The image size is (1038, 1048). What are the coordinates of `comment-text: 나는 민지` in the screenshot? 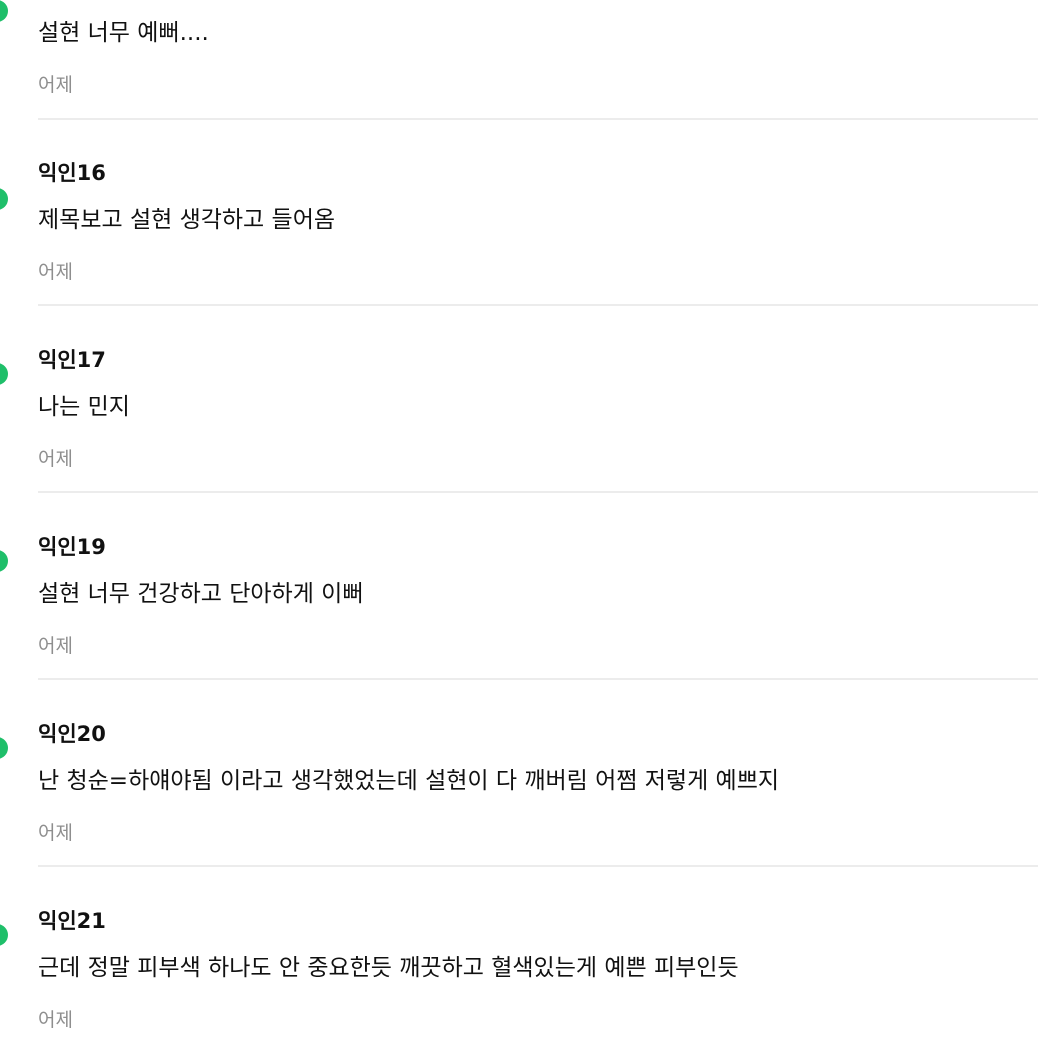 It's located at (84, 407).